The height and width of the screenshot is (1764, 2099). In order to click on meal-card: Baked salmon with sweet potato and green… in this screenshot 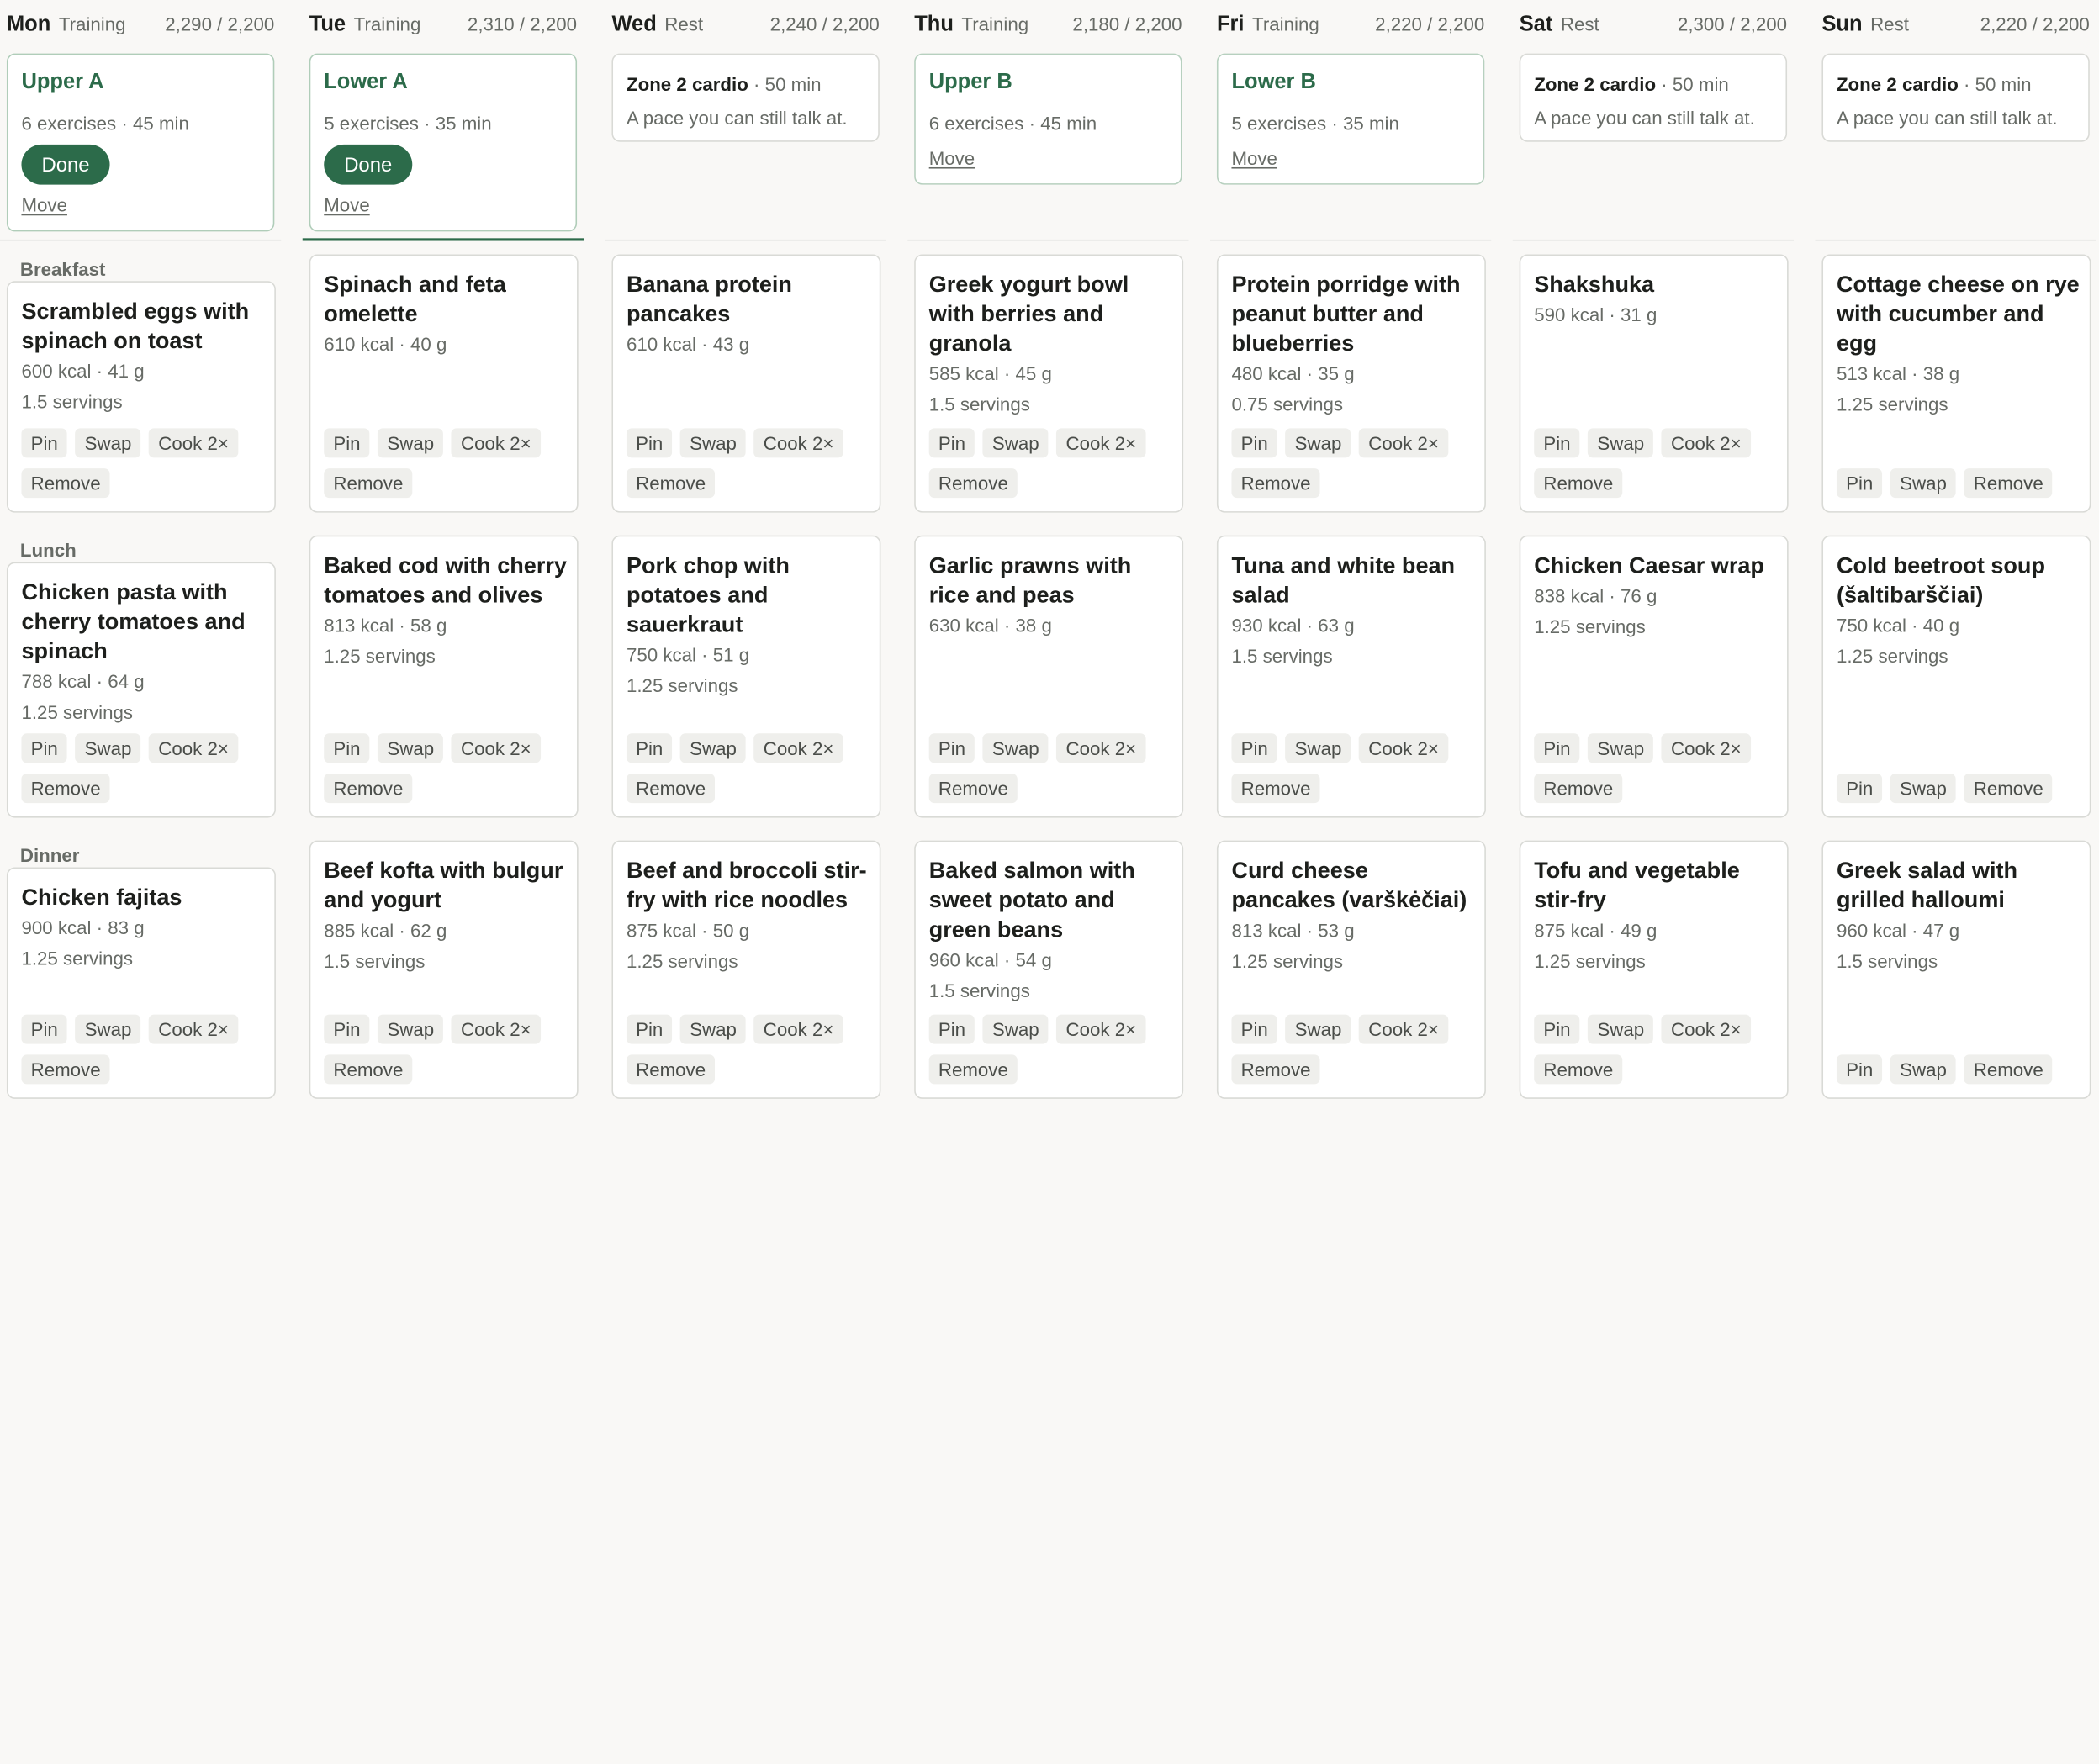, I will do `click(1049, 969)`.